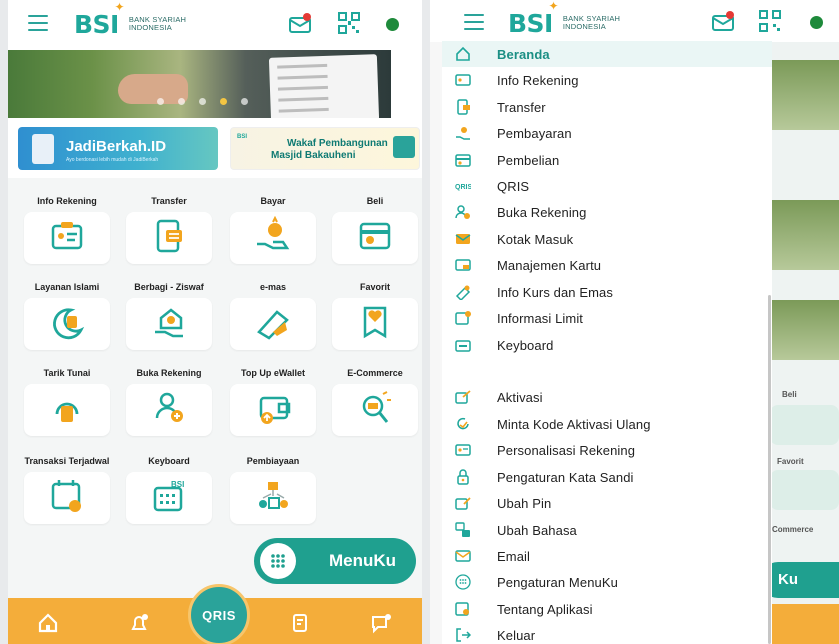  What do you see at coordinates (67, 373) in the screenshot?
I see `menu-tile-label: Tarik Tunai` at bounding box center [67, 373].